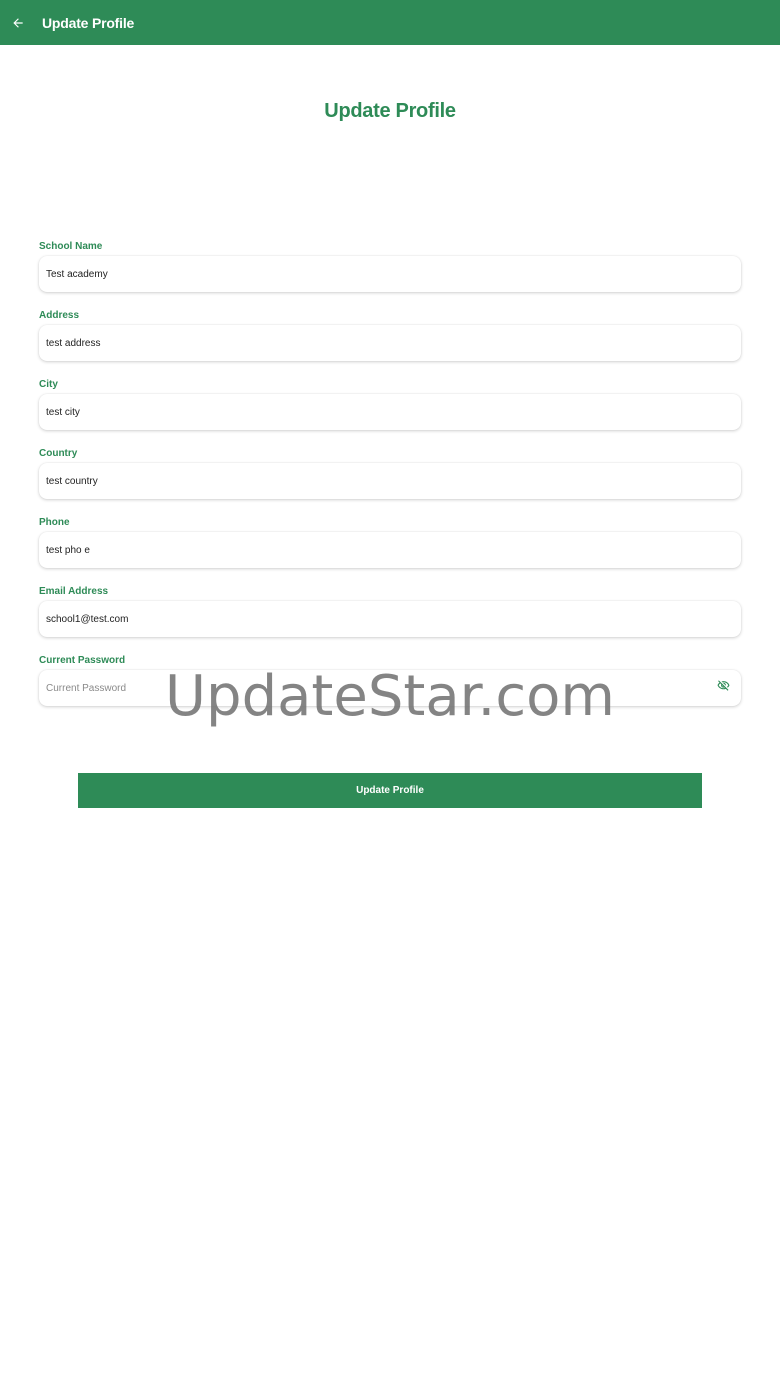  I want to click on address-label: Address, so click(59, 315).